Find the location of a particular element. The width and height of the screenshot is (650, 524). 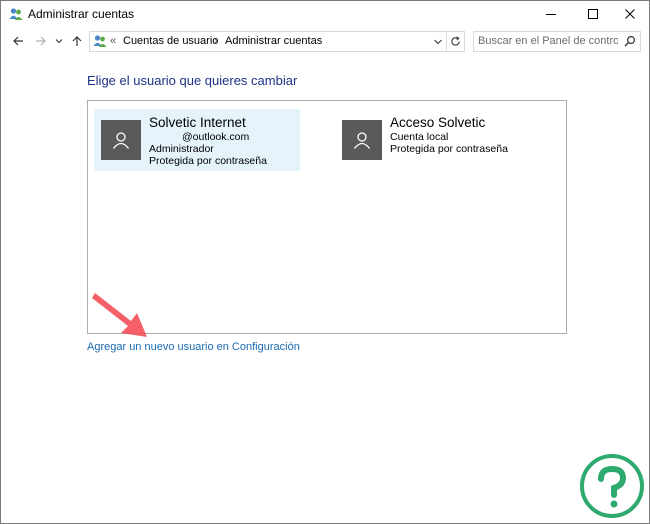

watermark-logo is located at coordinates (612, 486).